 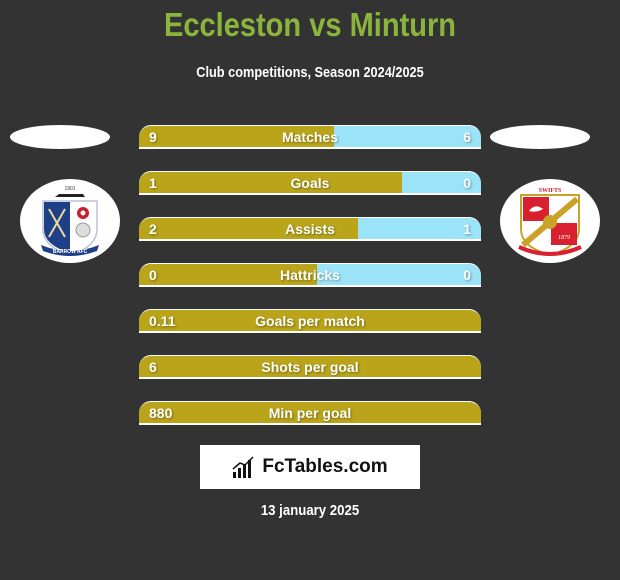 I want to click on stat-row-goals: 1 Goals 0, so click(x=310, y=183).